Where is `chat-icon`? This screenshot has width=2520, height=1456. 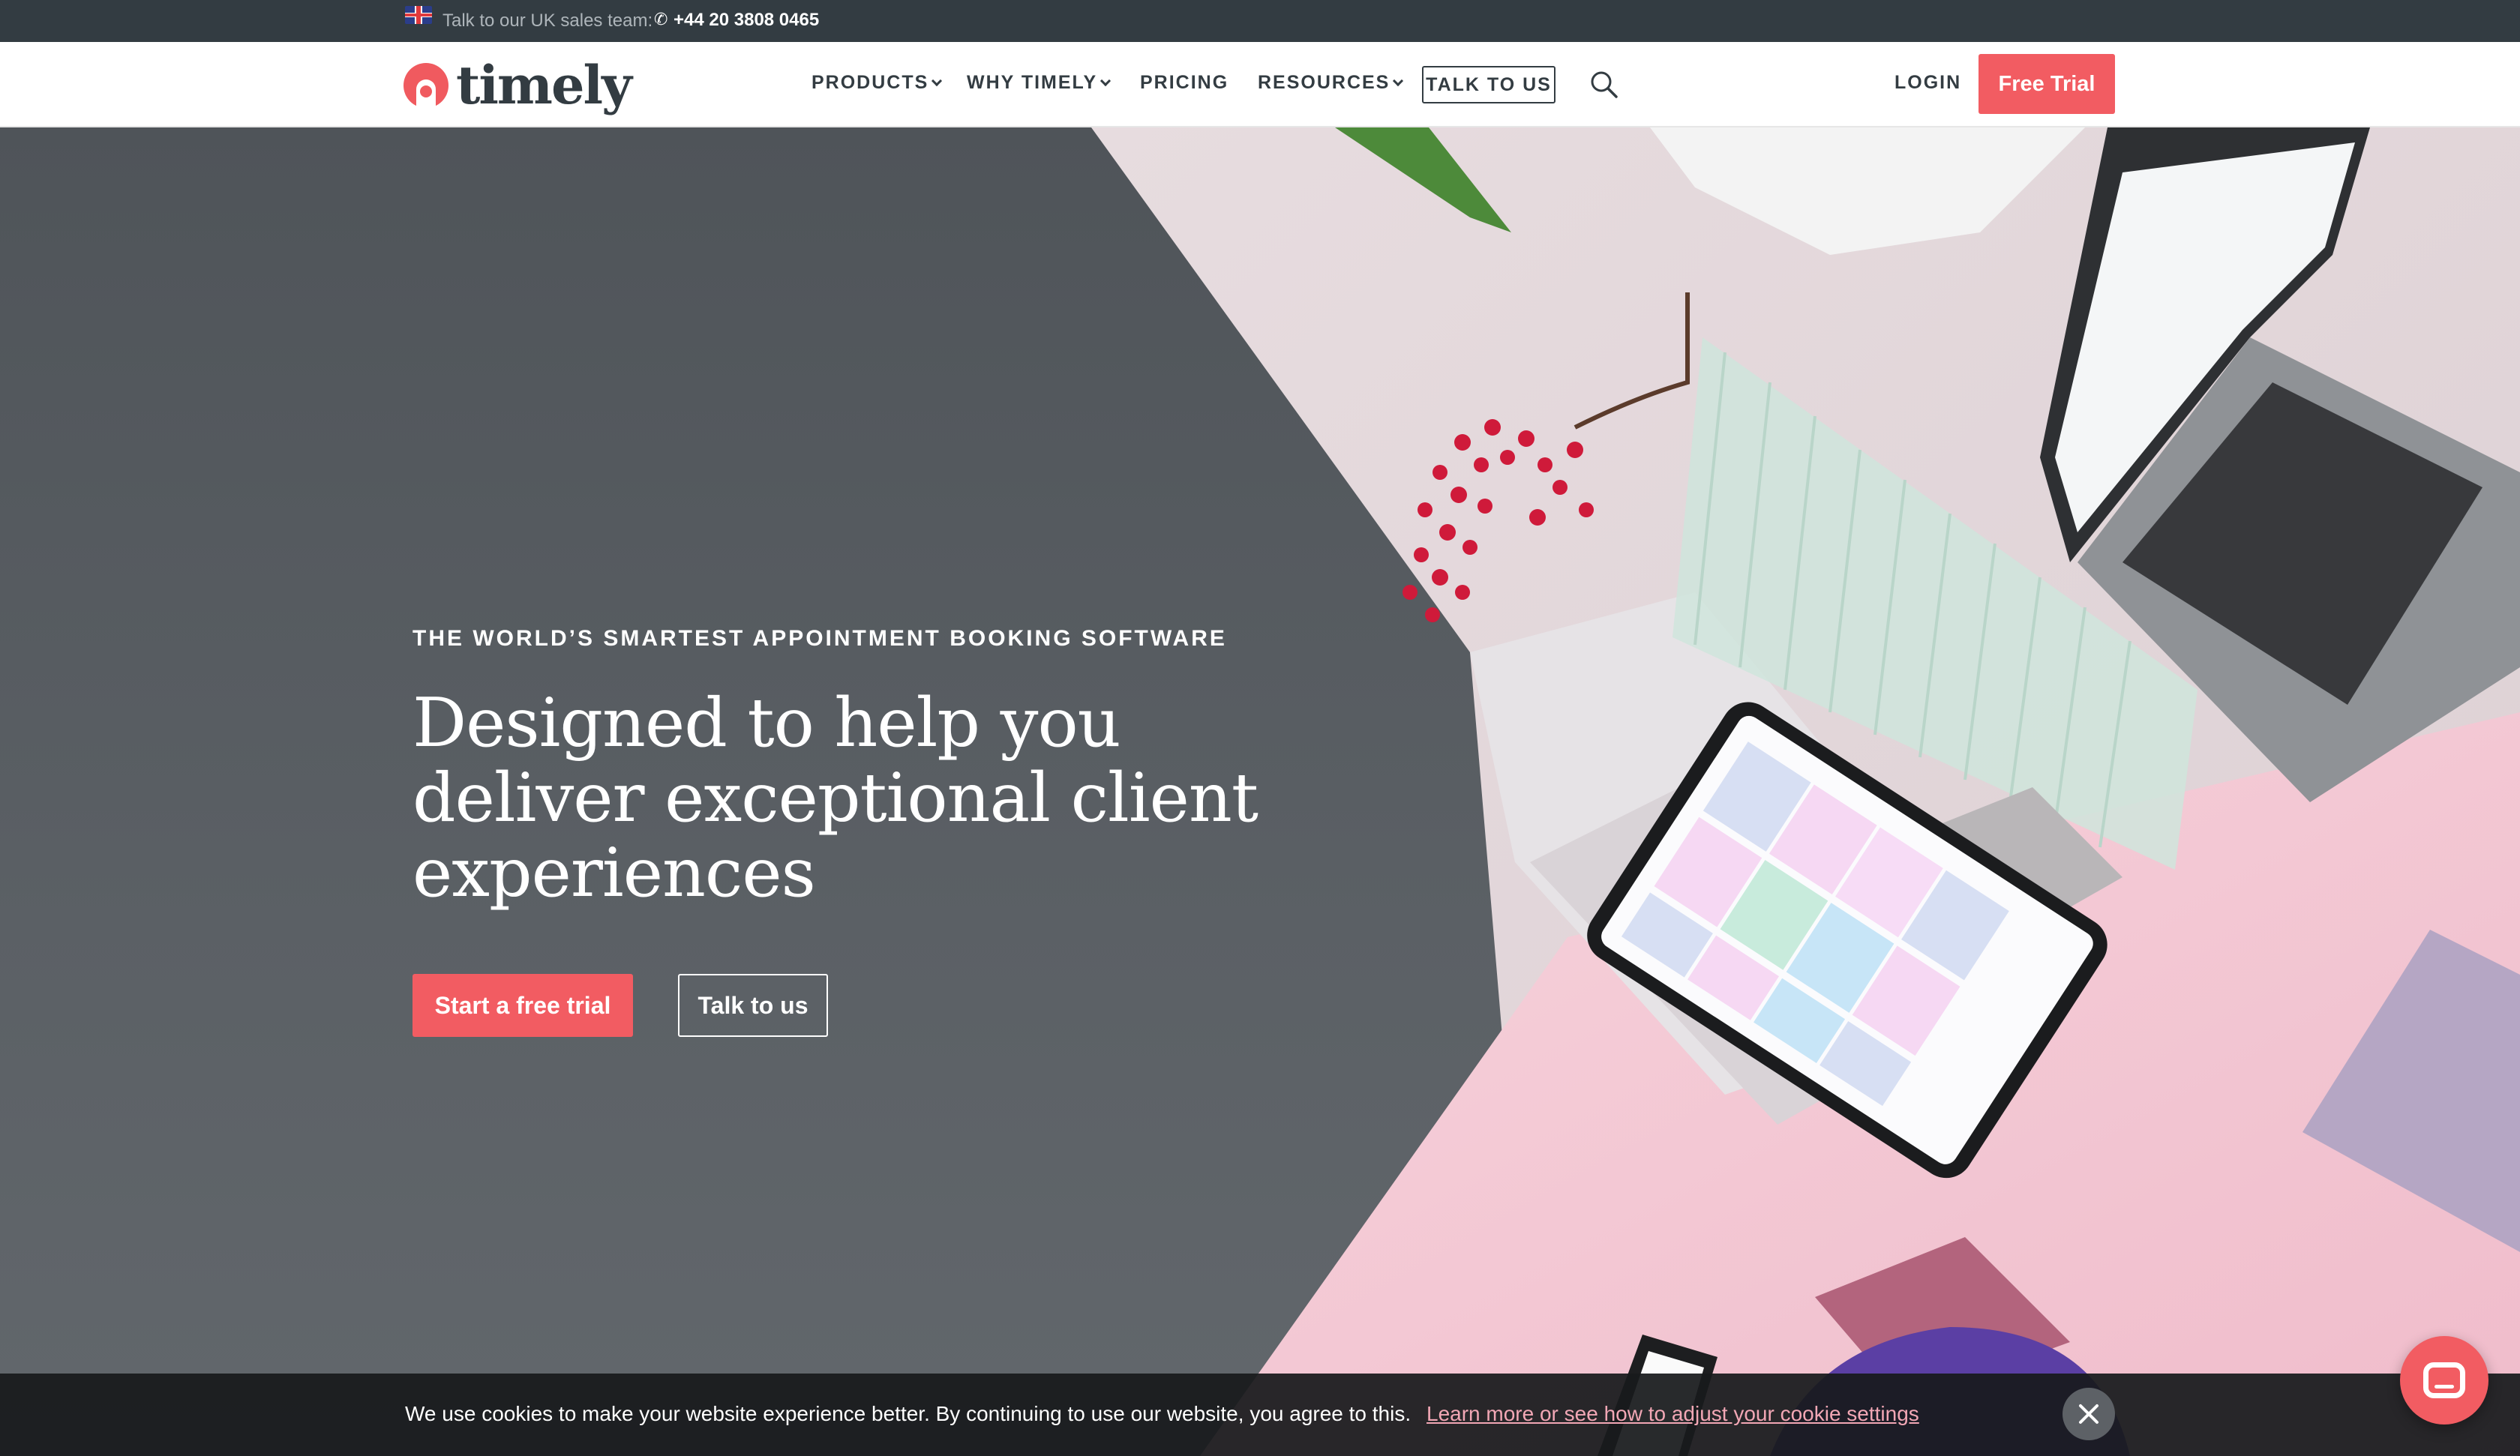 chat-icon is located at coordinates (2444, 1380).